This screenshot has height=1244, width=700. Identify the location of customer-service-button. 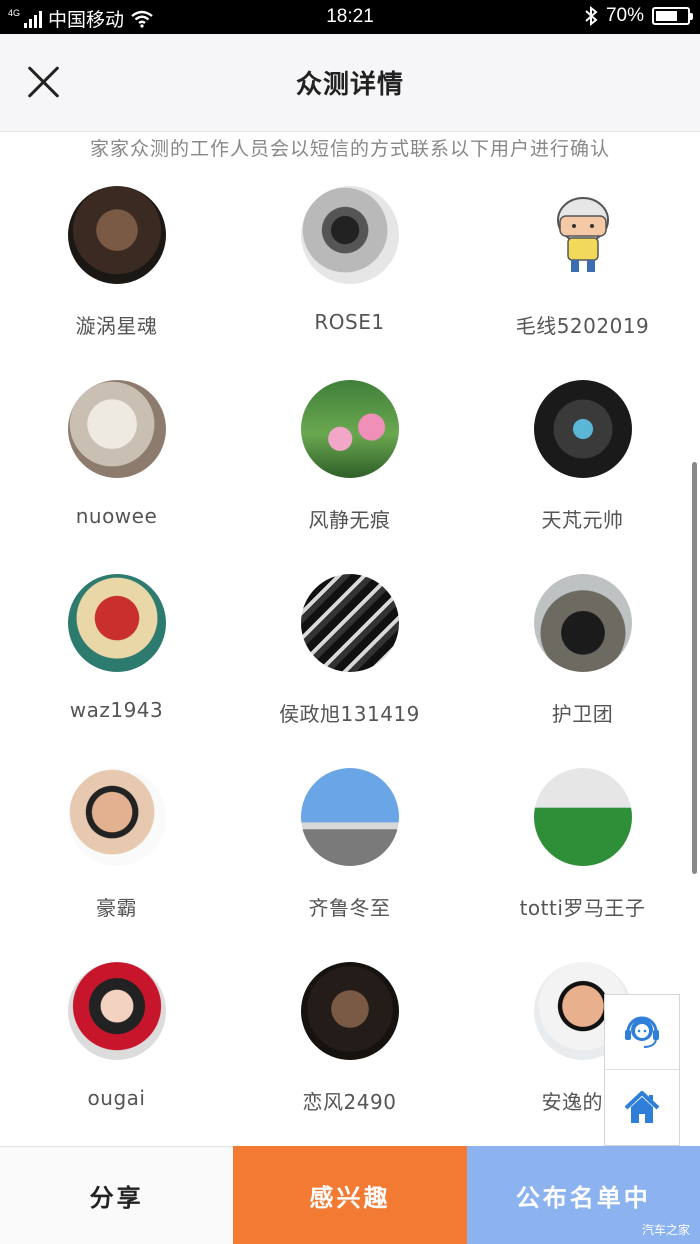
(642, 1032).